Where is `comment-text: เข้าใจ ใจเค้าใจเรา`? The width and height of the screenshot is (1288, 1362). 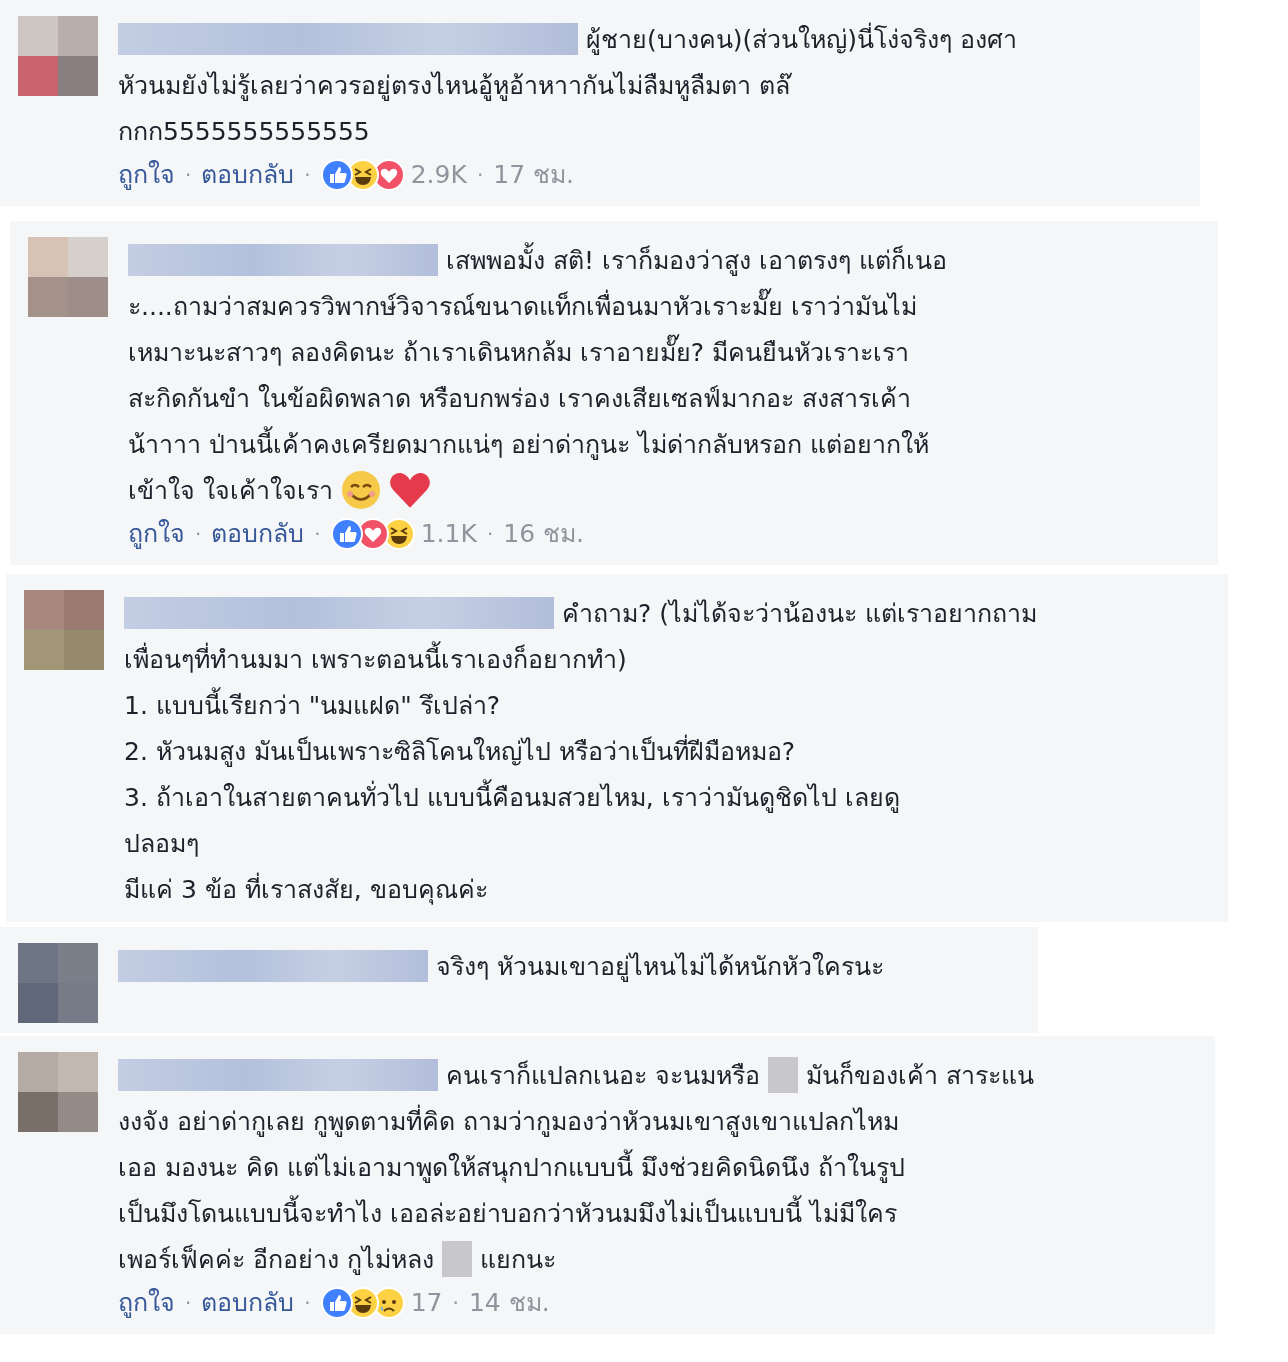
comment-text: เข้าใจ ใจเค้าใจเรา is located at coordinates (230, 491).